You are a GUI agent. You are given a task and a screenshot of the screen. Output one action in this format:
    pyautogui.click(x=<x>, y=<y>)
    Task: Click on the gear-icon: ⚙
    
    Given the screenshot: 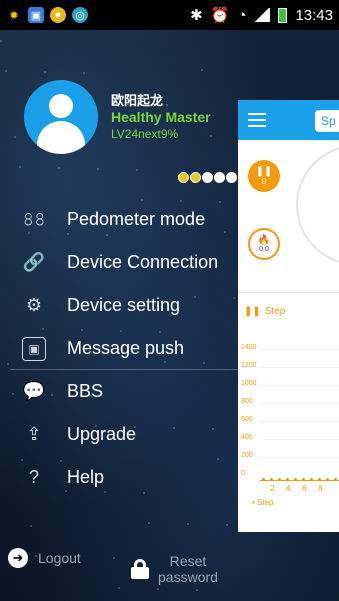 What is the action you would take?
    pyautogui.click(x=34, y=305)
    